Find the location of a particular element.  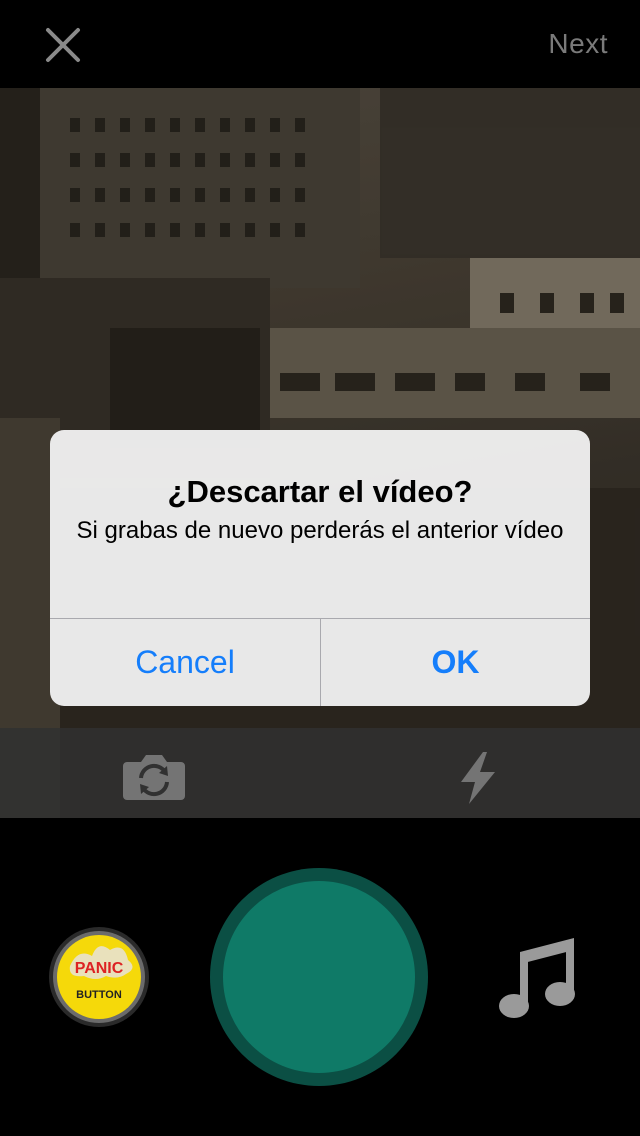

next-button: Next is located at coordinates (578, 44).